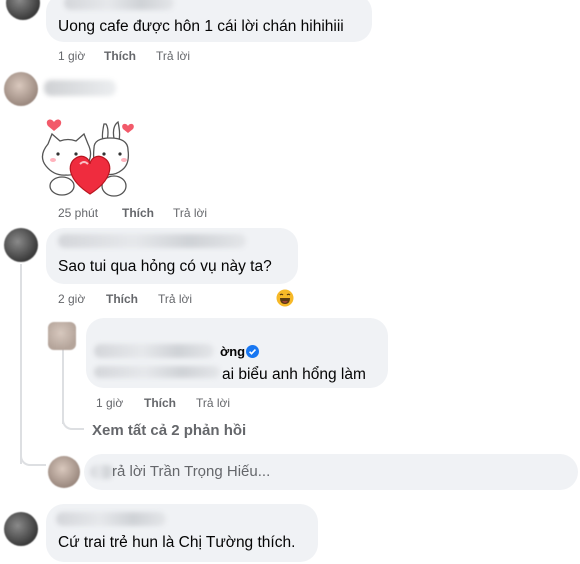 Image resolution: width=580 pixels, height=564 pixels. Describe the element at coordinates (232, 351) in the screenshot. I see `reply-author: ờng` at that location.